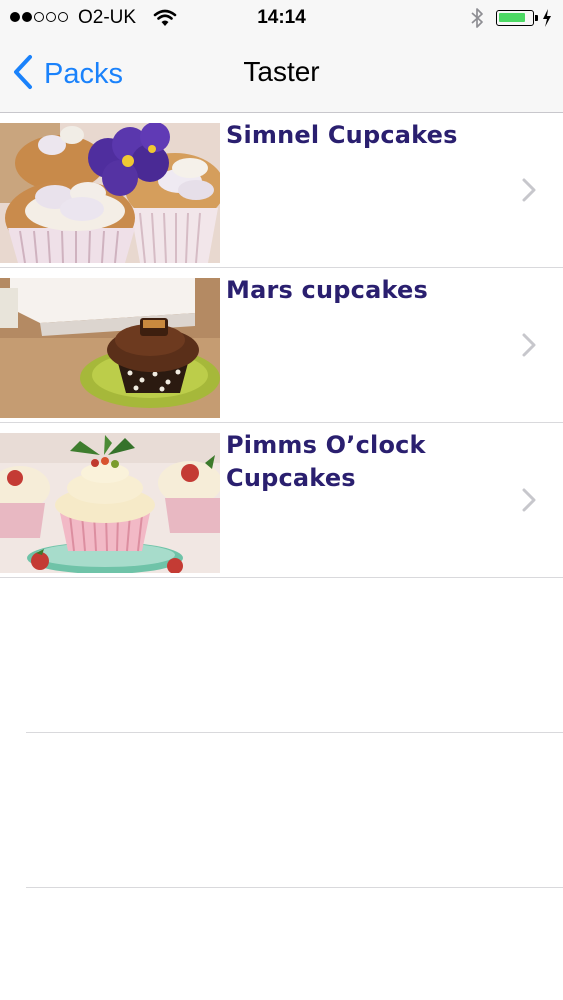 The height and width of the screenshot is (1000, 563). I want to click on bluetooth-icon, so click(477, 21).